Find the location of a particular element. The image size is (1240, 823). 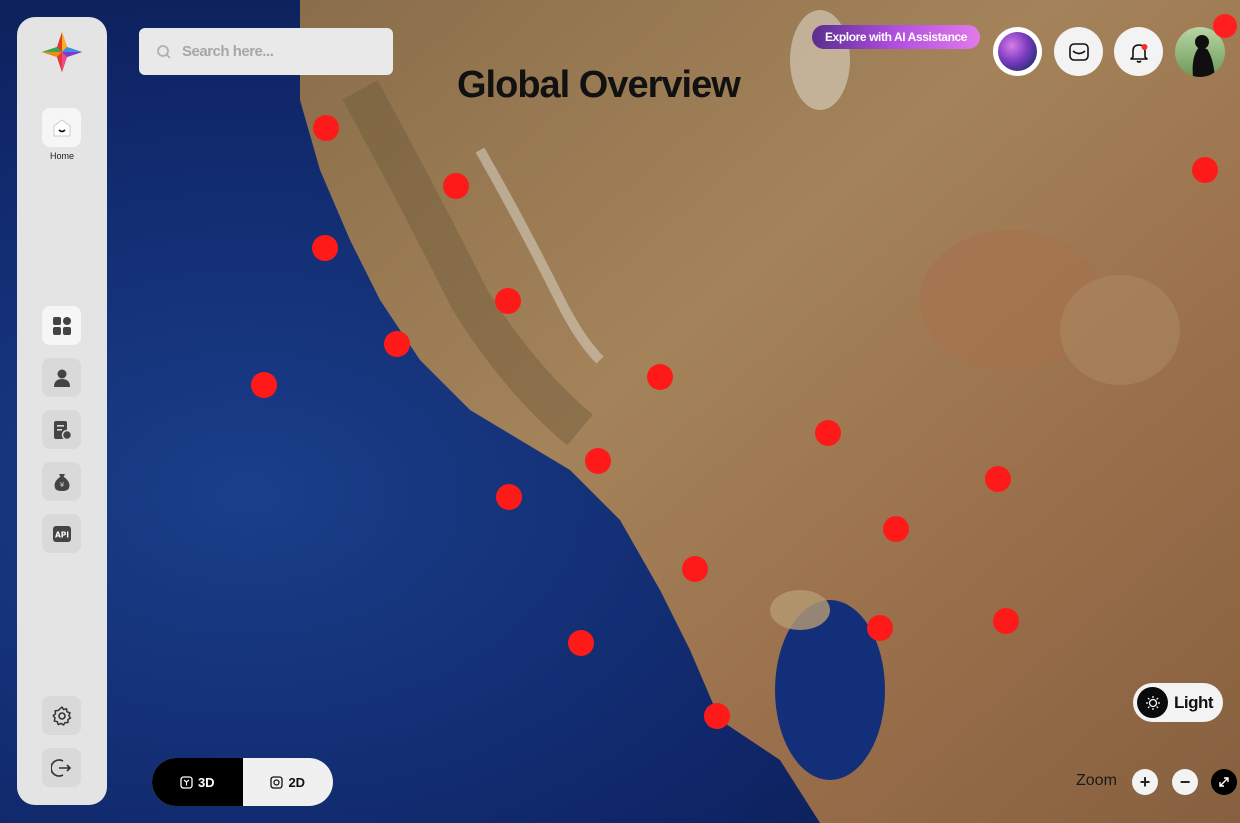

view-3d-button: 3D is located at coordinates (197, 782).